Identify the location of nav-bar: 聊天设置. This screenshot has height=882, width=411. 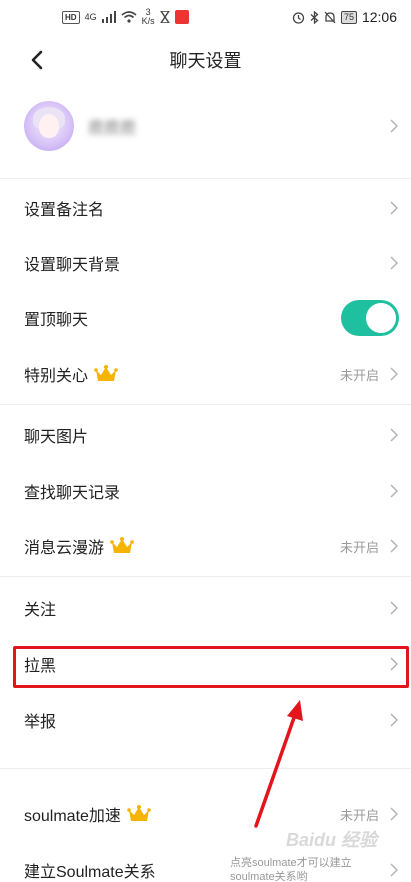
(205, 60).